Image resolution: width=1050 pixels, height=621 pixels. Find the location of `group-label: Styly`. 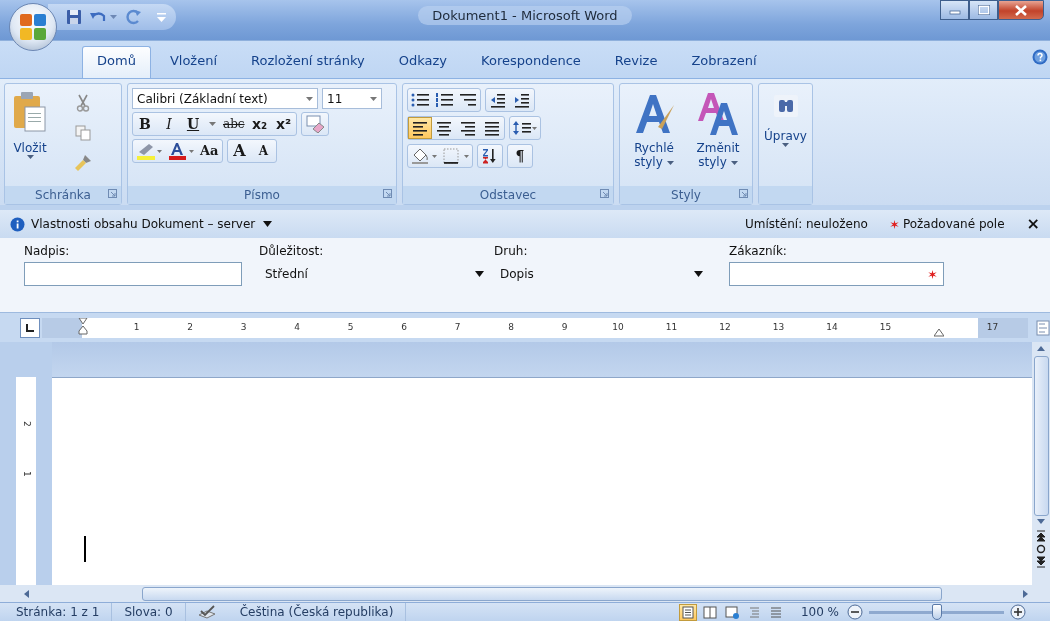

group-label: Styly is located at coordinates (686, 195).